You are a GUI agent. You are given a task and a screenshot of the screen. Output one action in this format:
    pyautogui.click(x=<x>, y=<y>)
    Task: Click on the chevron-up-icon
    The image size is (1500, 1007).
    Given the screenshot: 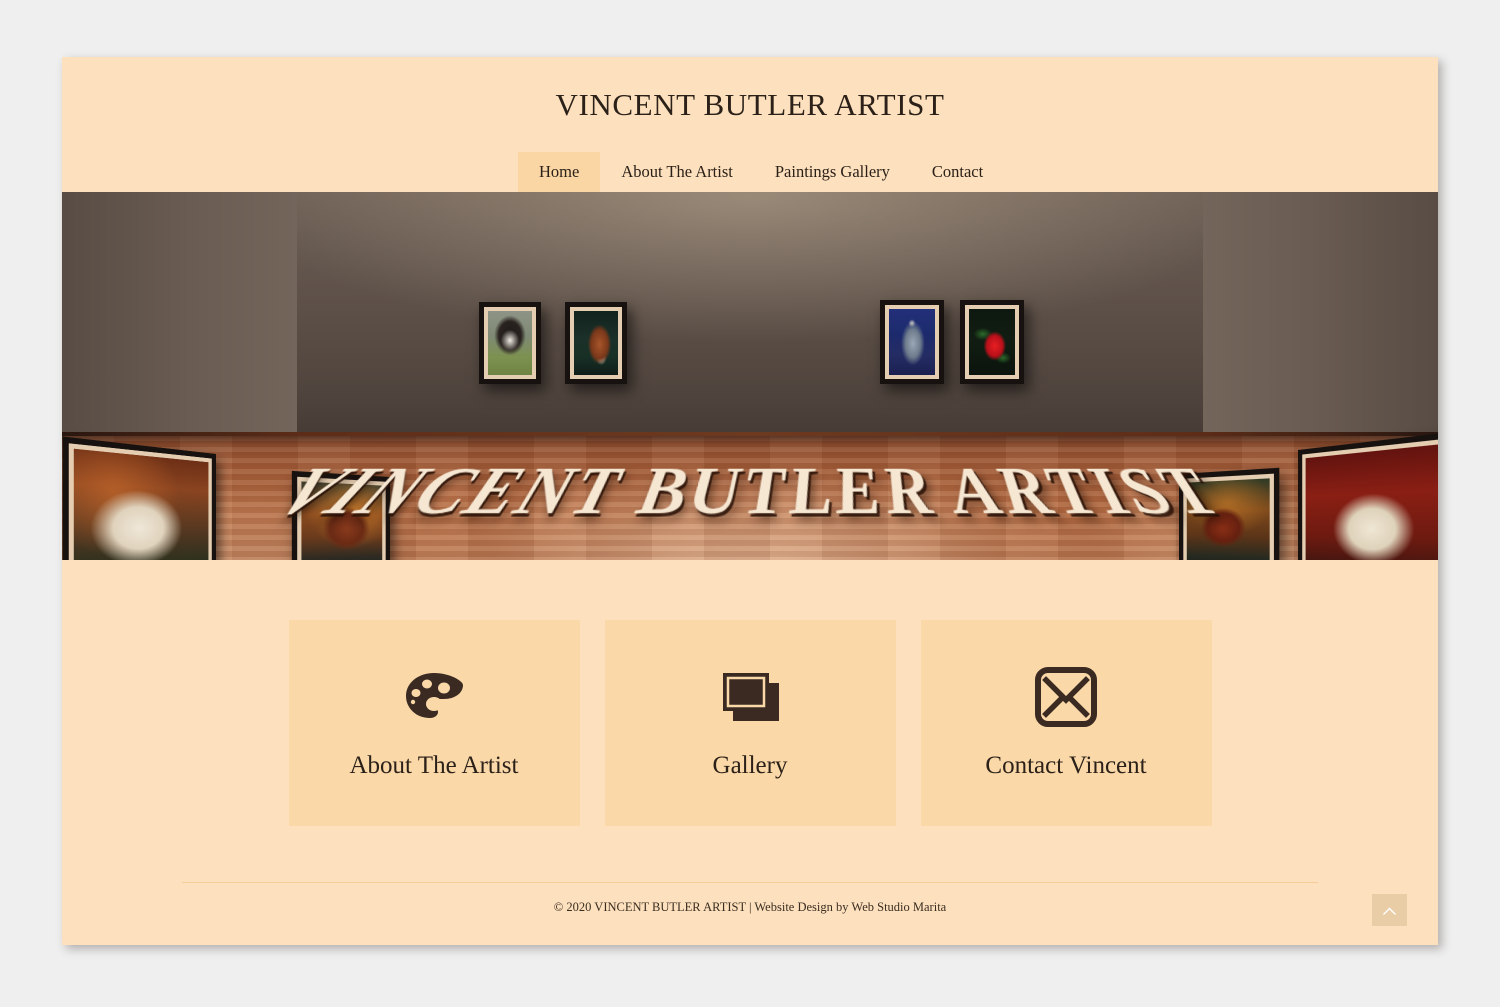 What is the action you would take?
    pyautogui.click(x=1389, y=910)
    